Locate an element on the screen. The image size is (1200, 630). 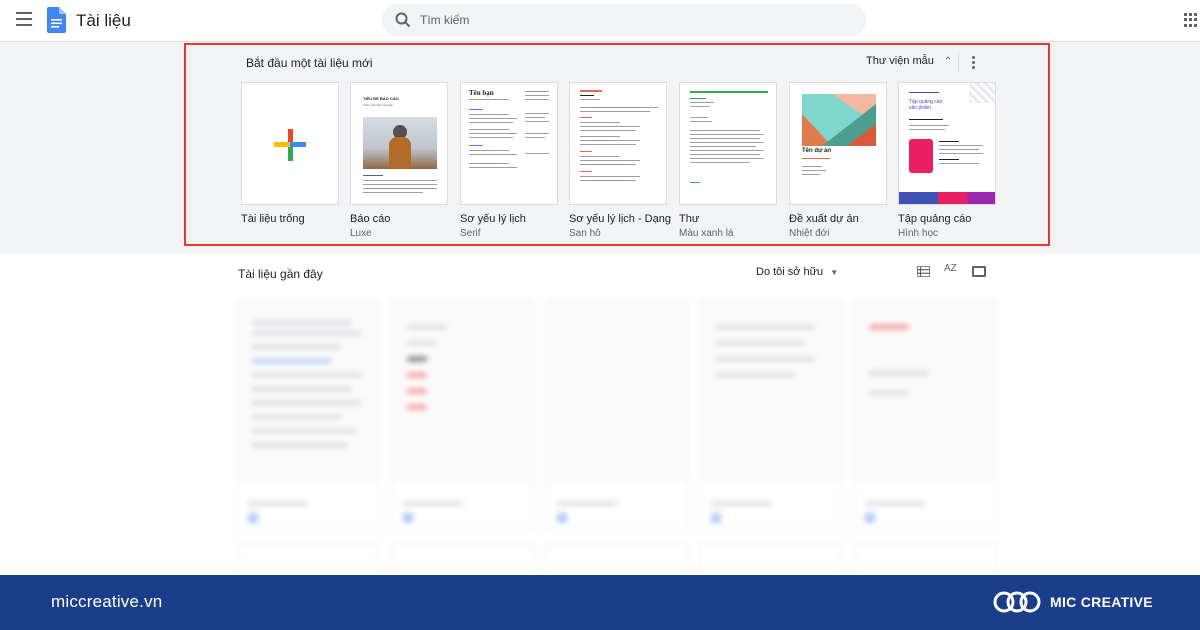
template-name: Tập quảng cáo is located at coordinates (935, 219).